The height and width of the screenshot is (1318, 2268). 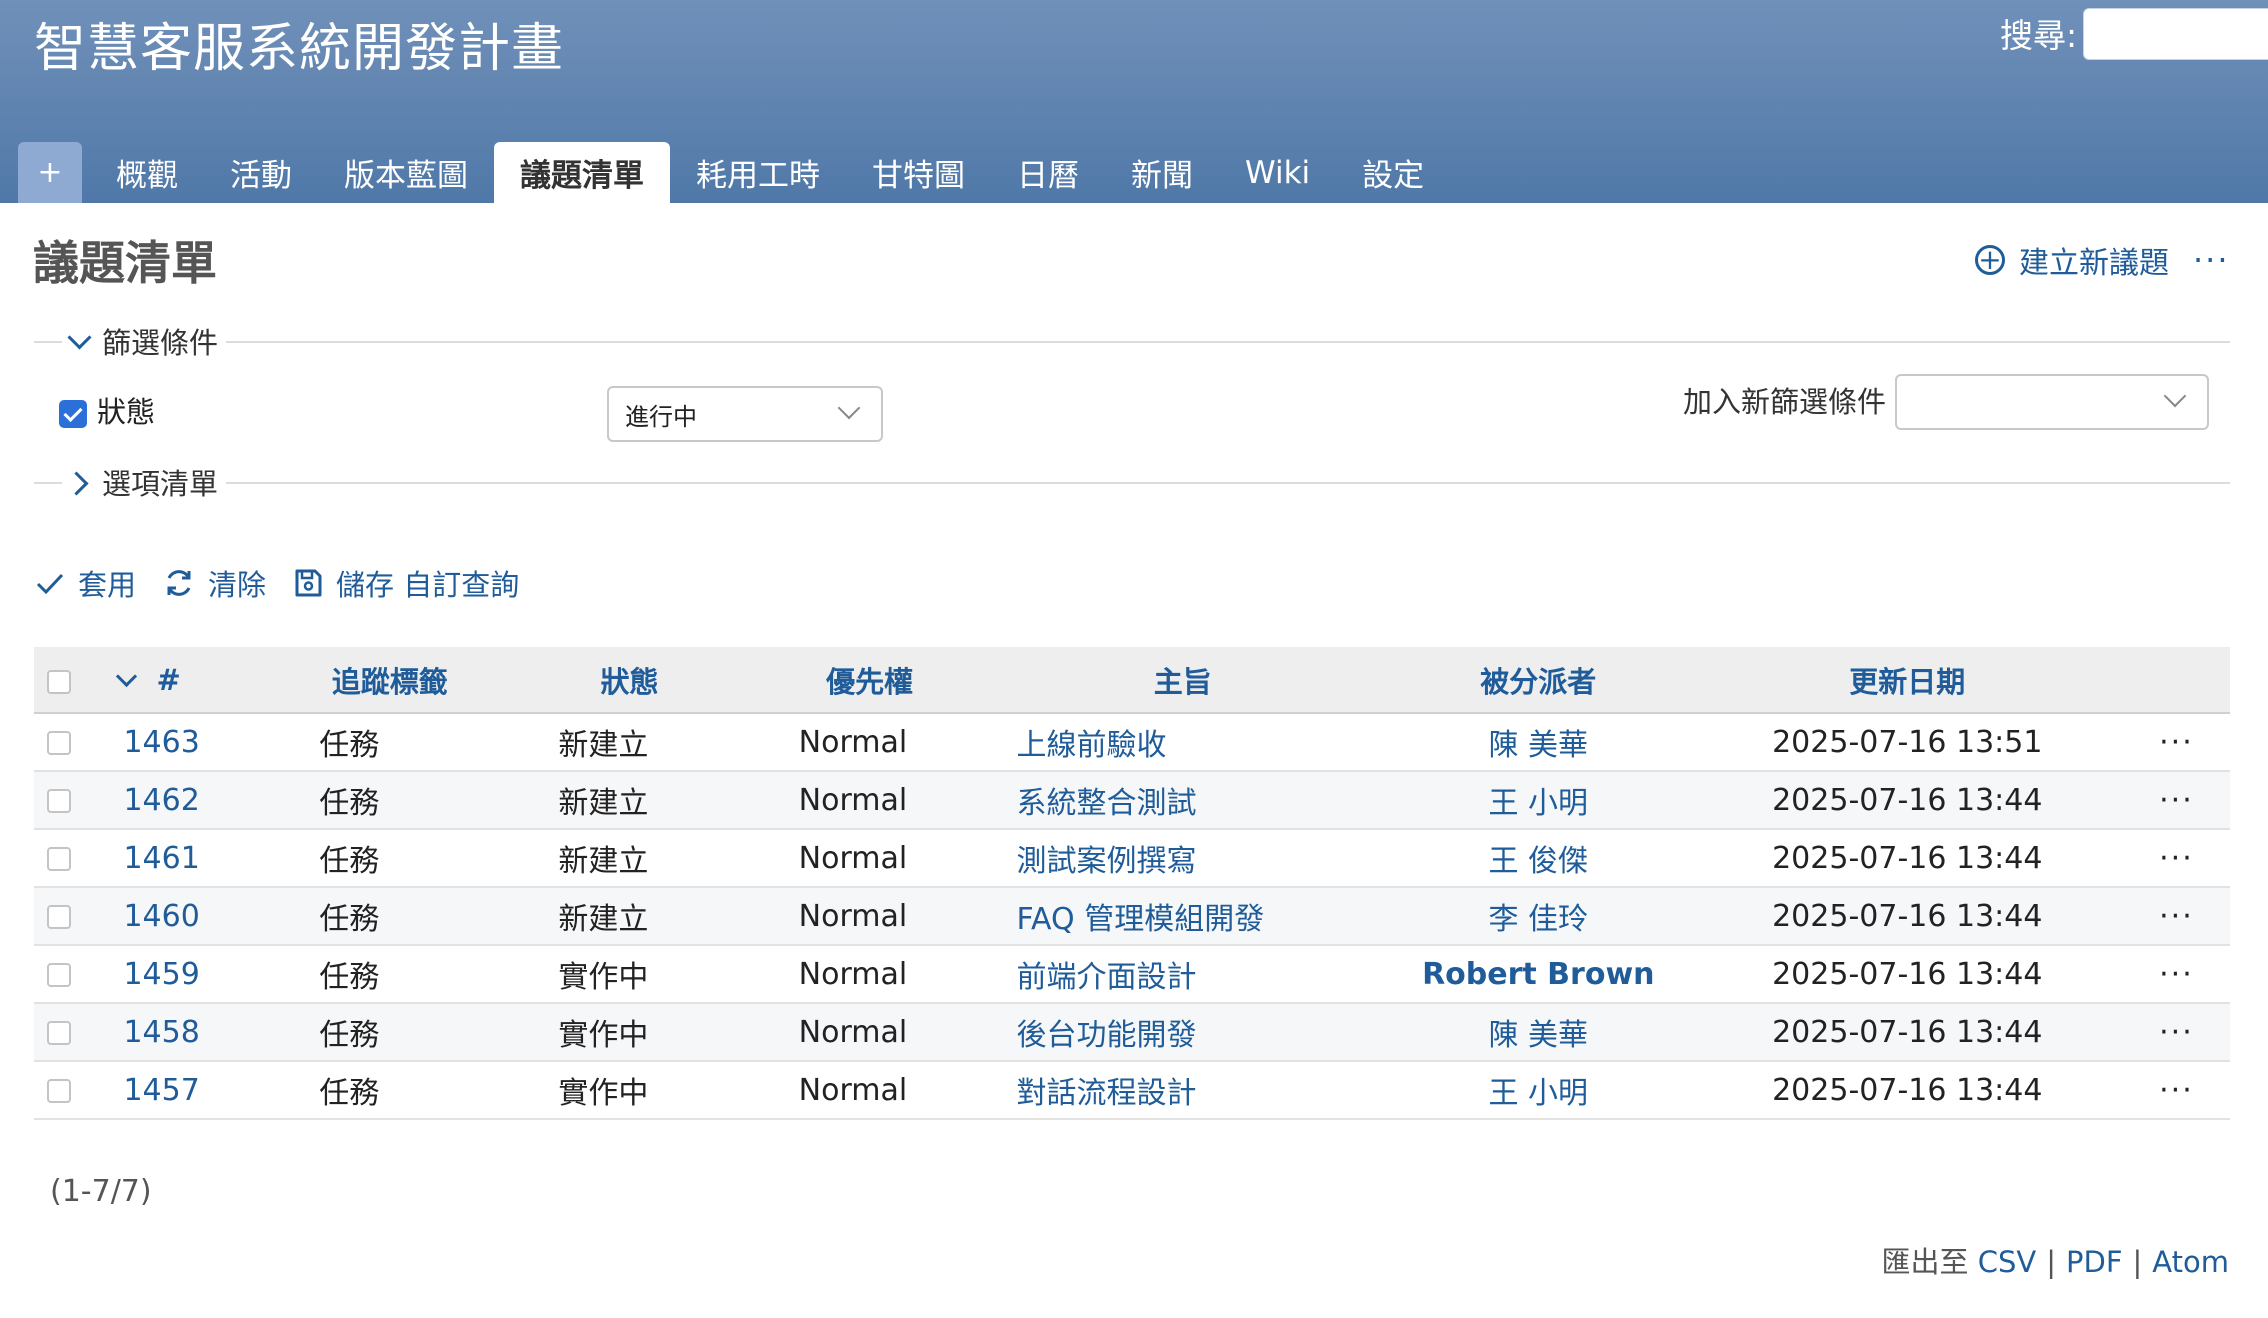 What do you see at coordinates (1539, 861) in the screenshot?
I see `assignee-link: 王 俊傑` at bounding box center [1539, 861].